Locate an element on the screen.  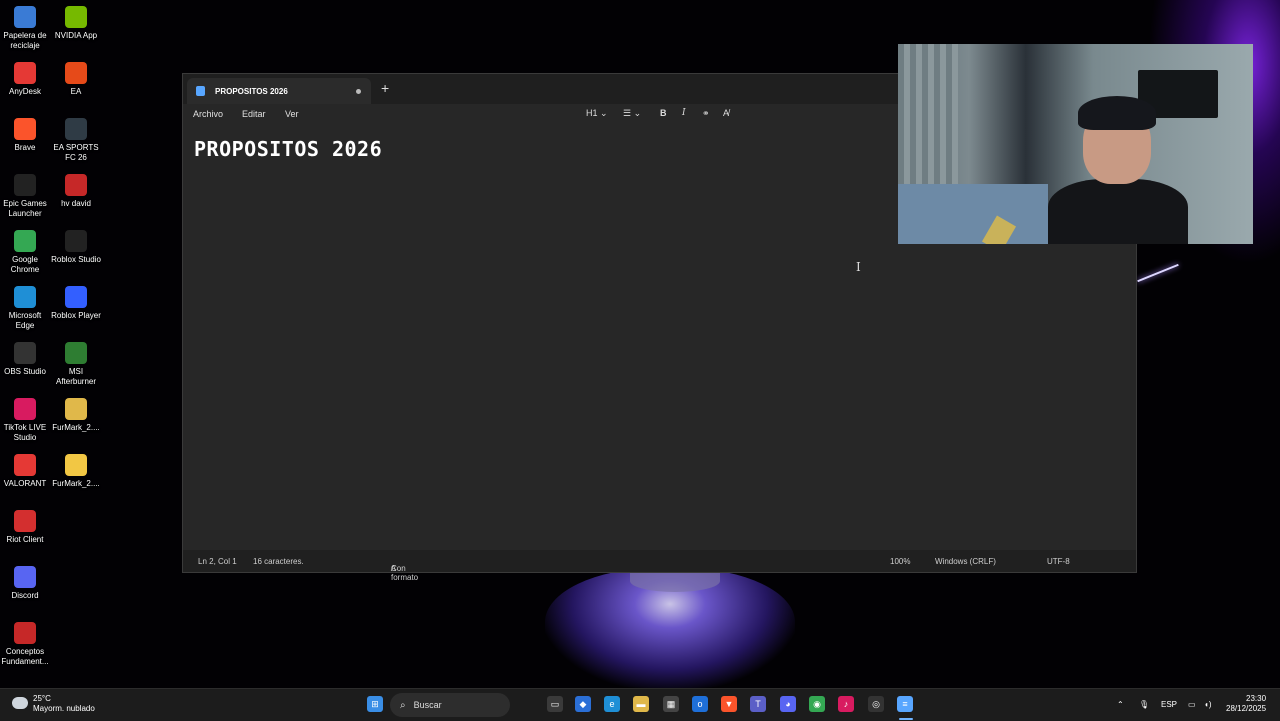
language-indicator: ESP is located at coordinates (1169, 704).